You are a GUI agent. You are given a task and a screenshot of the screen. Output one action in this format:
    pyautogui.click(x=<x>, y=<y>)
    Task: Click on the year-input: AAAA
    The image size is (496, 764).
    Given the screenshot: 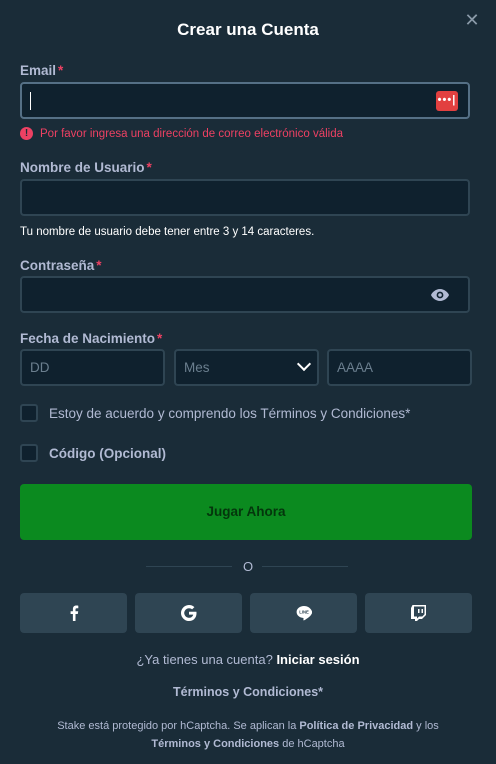 What is the action you would take?
    pyautogui.click(x=399, y=367)
    